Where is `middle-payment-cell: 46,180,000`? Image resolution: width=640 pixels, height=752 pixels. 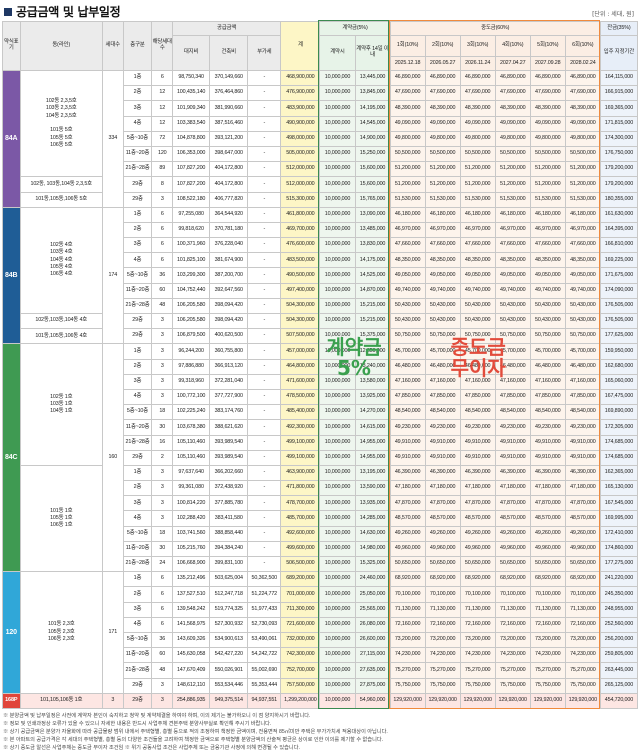
middle-payment-cell: 46,180,000 is located at coordinates (582, 214).